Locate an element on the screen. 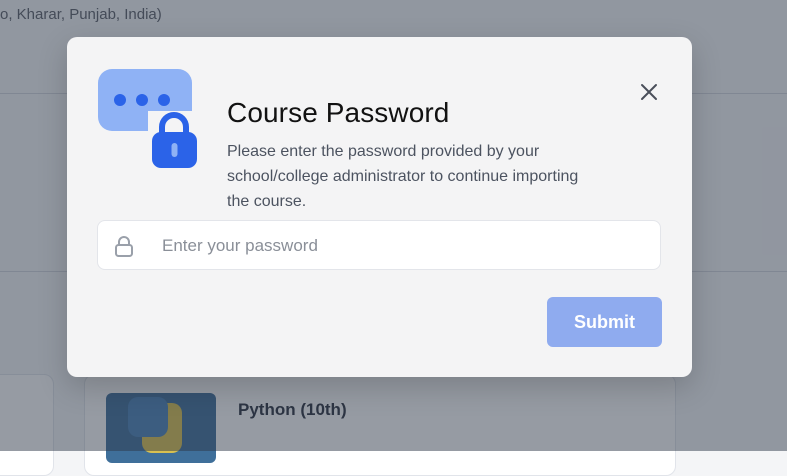 The width and height of the screenshot is (787, 476). close-icon is located at coordinates (649, 92).